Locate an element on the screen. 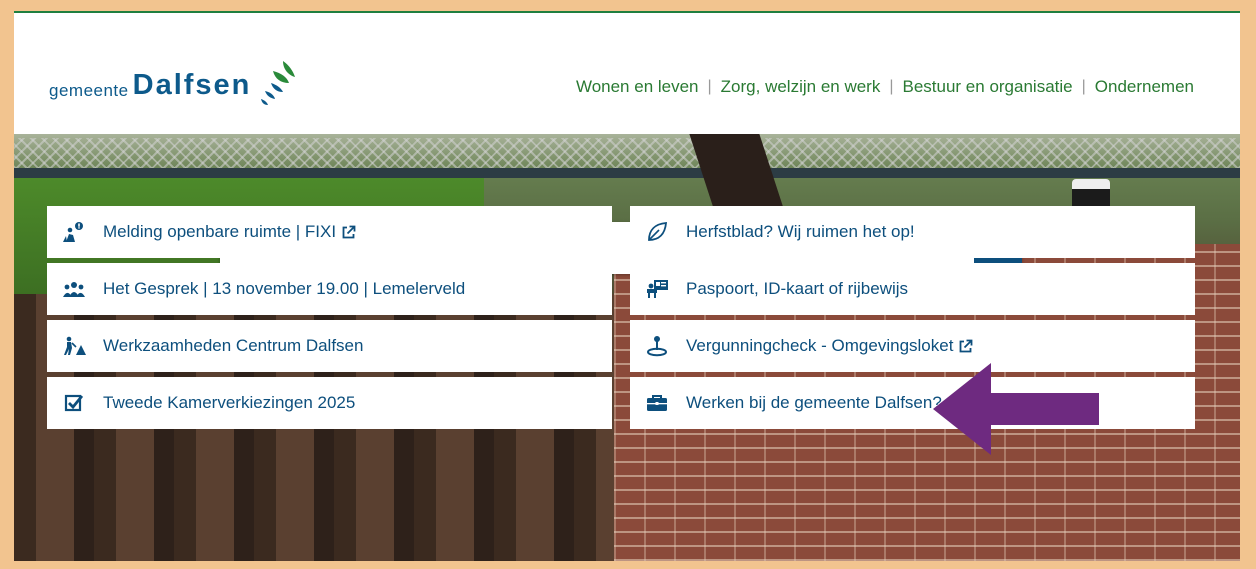 The image size is (1256, 569). tile-vergunningcheck: Vergunningcheck - Omgevingsloket is located at coordinates (912, 346).